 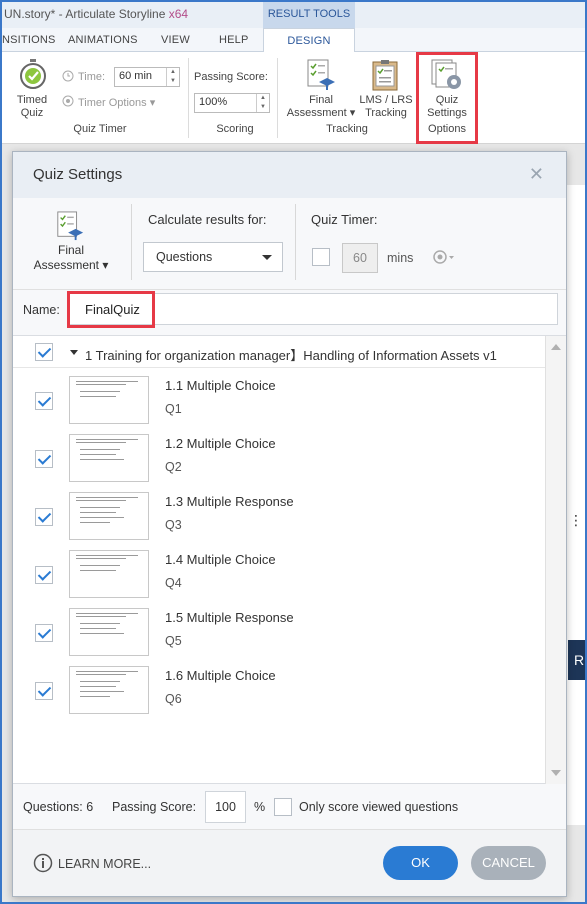 What do you see at coordinates (44, 352) in the screenshot?
I see `scene-checkbox` at bounding box center [44, 352].